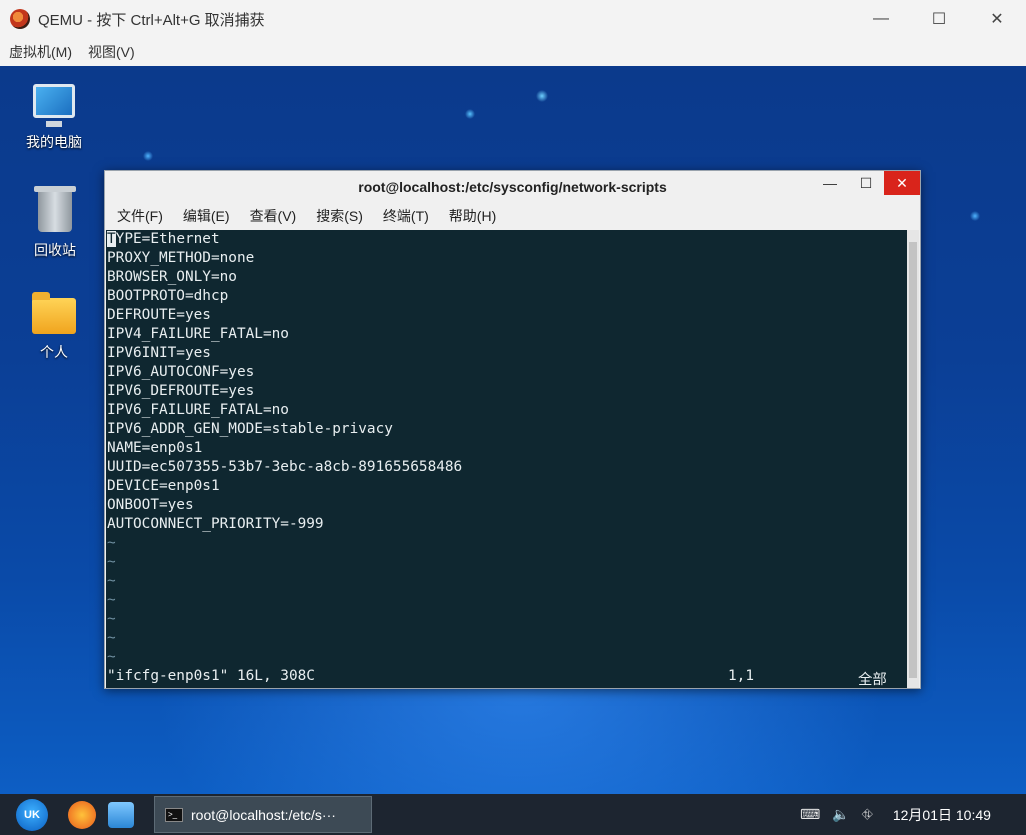  What do you see at coordinates (20, 19) in the screenshot?
I see `qemu-app-icon` at bounding box center [20, 19].